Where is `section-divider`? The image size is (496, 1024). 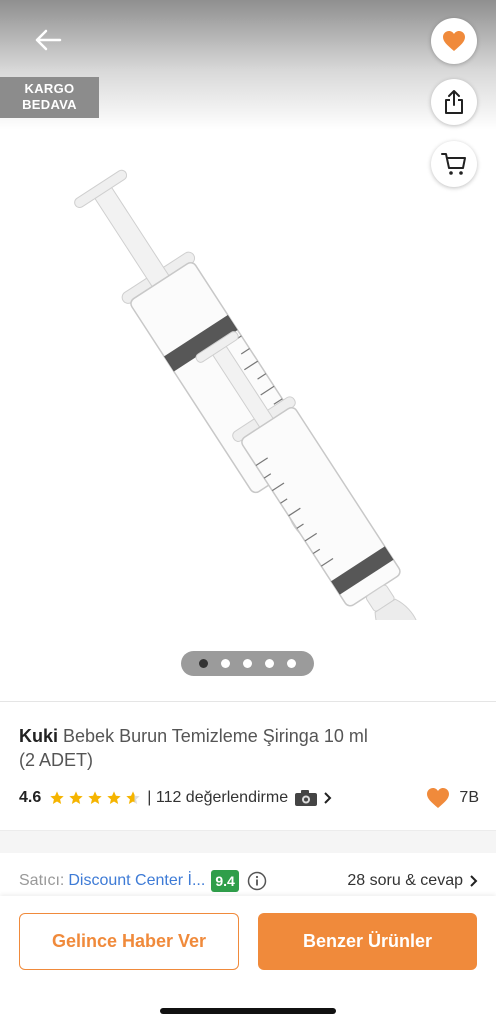
section-divider is located at coordinates (248, 841).